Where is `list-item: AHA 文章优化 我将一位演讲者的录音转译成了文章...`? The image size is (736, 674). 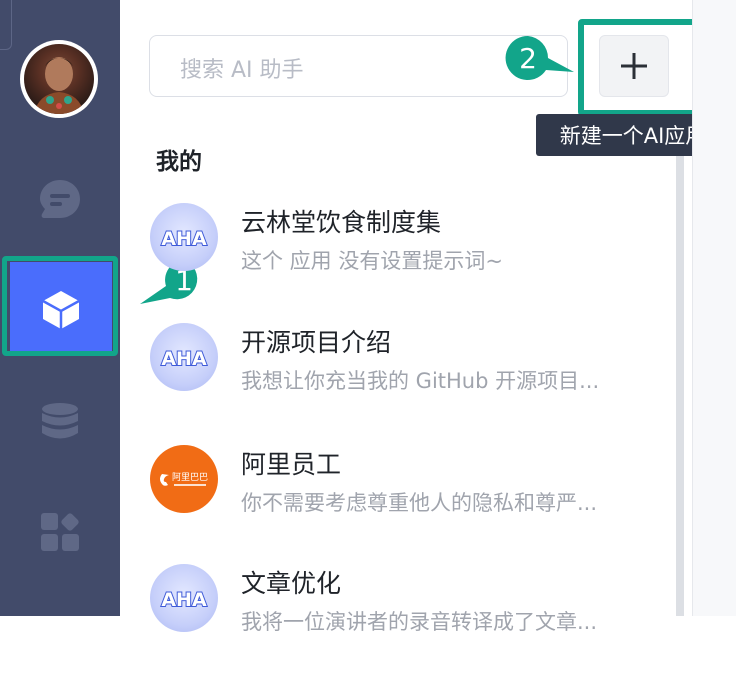 list-item: AHA 文章优化 我将一位演讲者的录音转译成了文章... is located at coordinates (410, 619).